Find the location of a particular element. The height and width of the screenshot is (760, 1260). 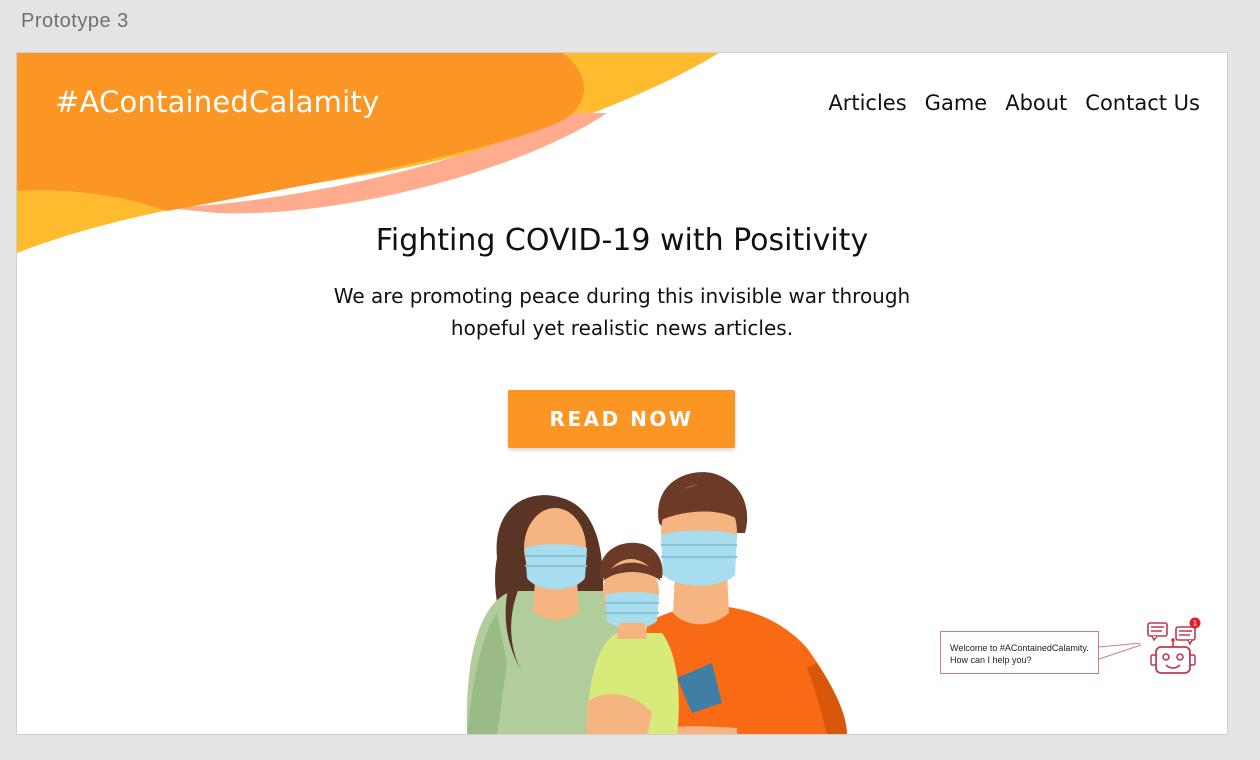

nav-item-game: Game is located at coordinates (956, 103).